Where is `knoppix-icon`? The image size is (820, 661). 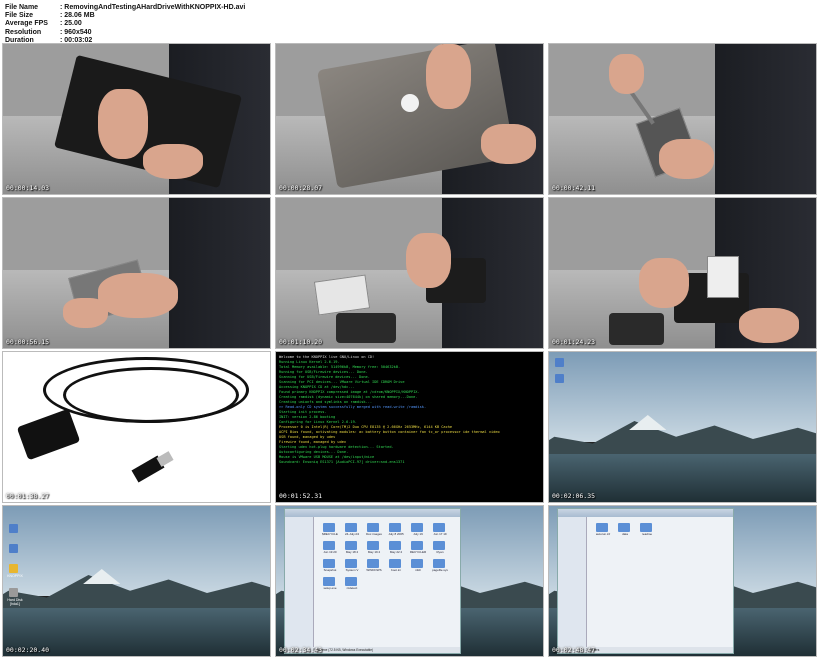 knoppix-icon is located at coordinates (13, 568).